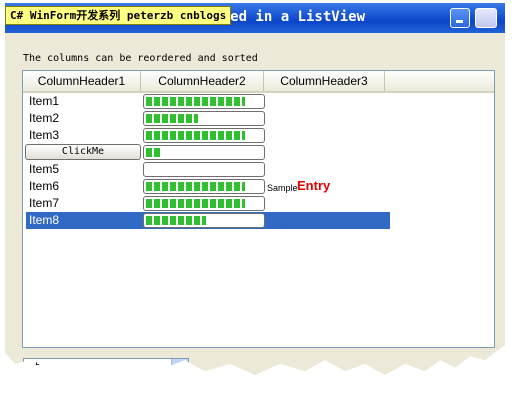 This screenshot has width=525, height=401. What do you see at coordinates (44, 203) in the screenshot?
I see `row-label: Item7` at bounding box center [44, 203].